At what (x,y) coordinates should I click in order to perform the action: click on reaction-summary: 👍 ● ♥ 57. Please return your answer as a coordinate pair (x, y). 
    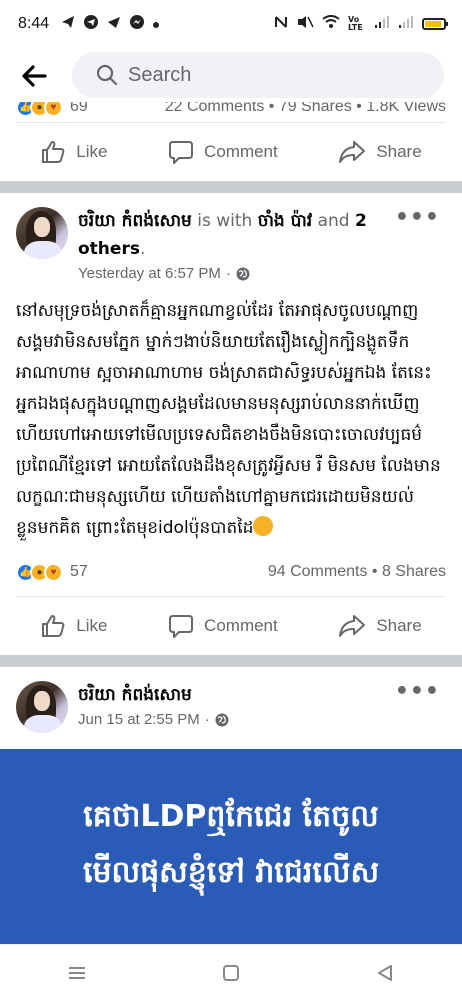
    Looking at the image, I should click on (52, 572).